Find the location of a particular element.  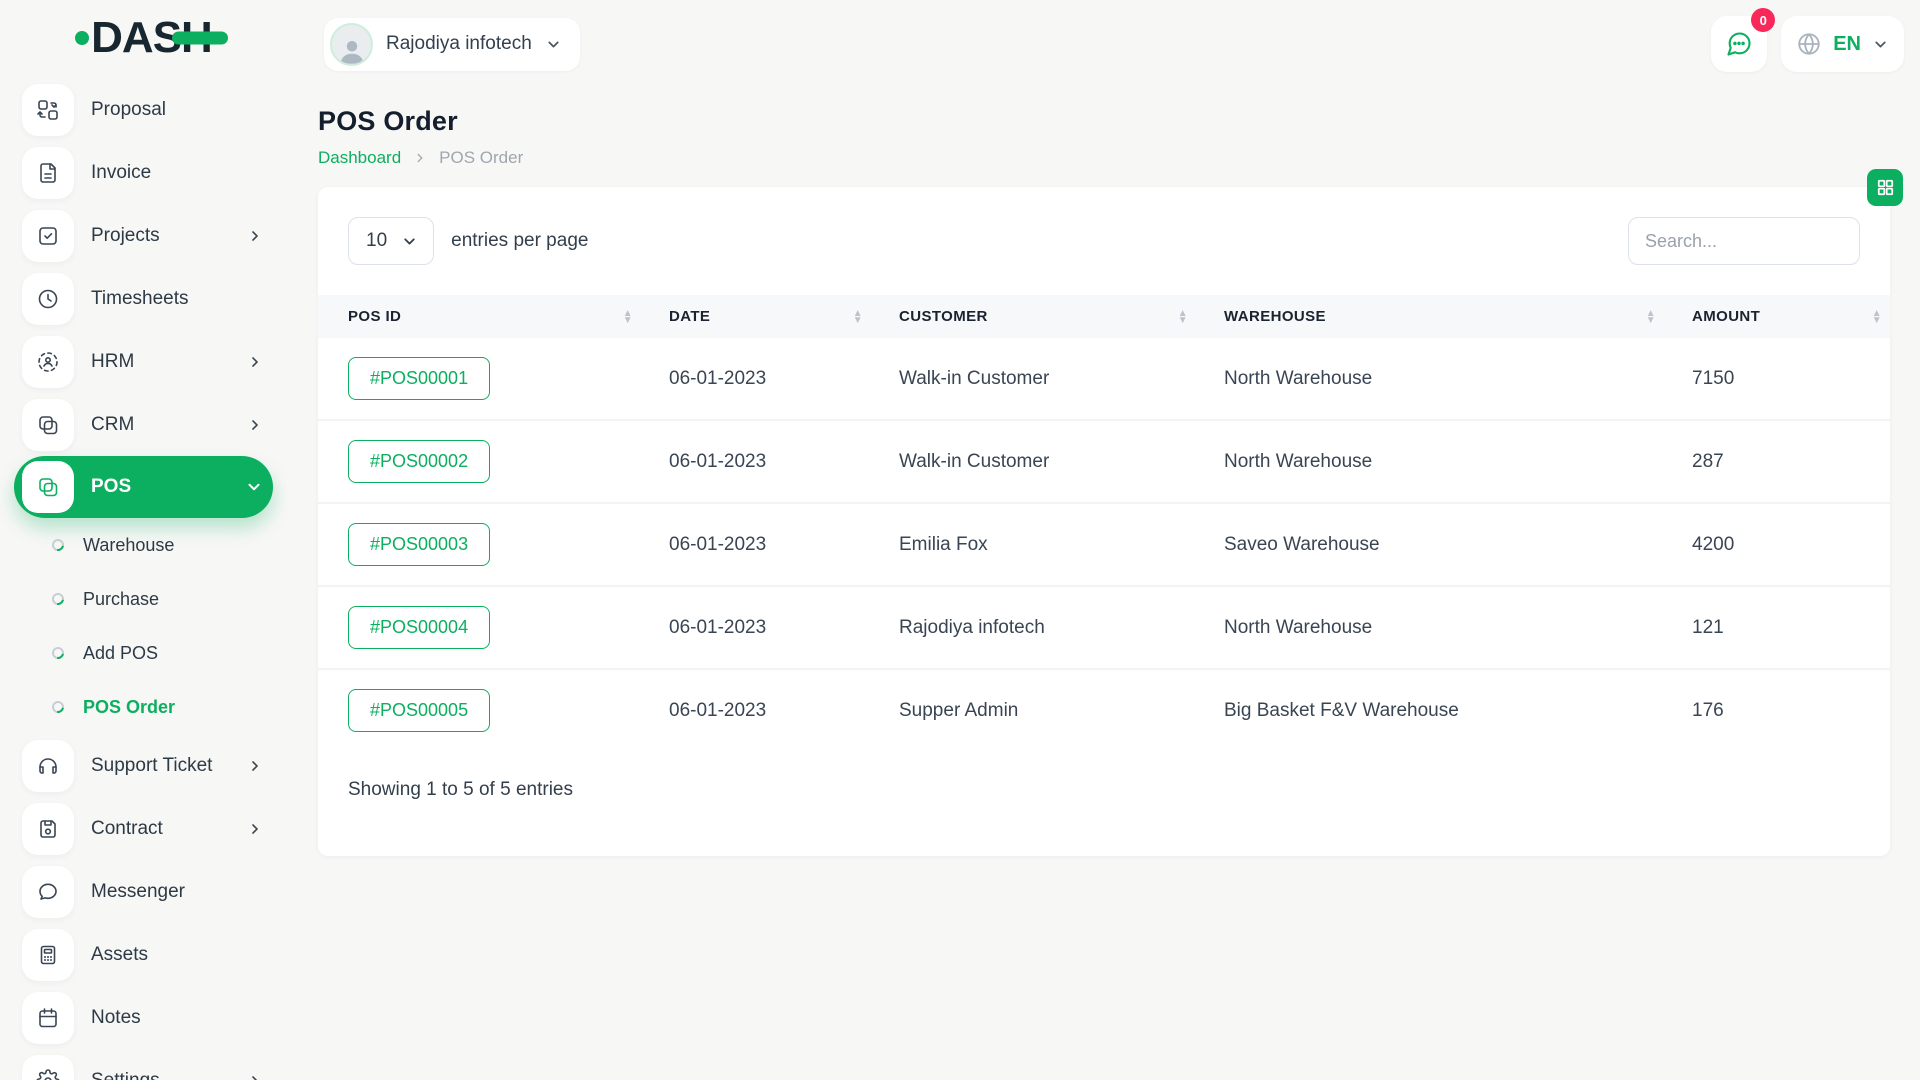

sidebar-subitem-purchase: Purchase is located at coordinates (143, 599).